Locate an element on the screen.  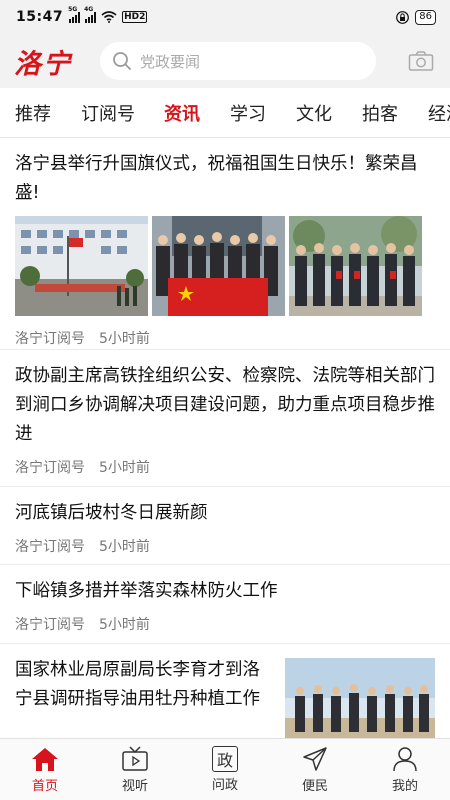
news-title: 洛宁县举行升国旗仪式，祝福祖国生日快乐！繁荣昌盛! is located at coordinates (216, 178).